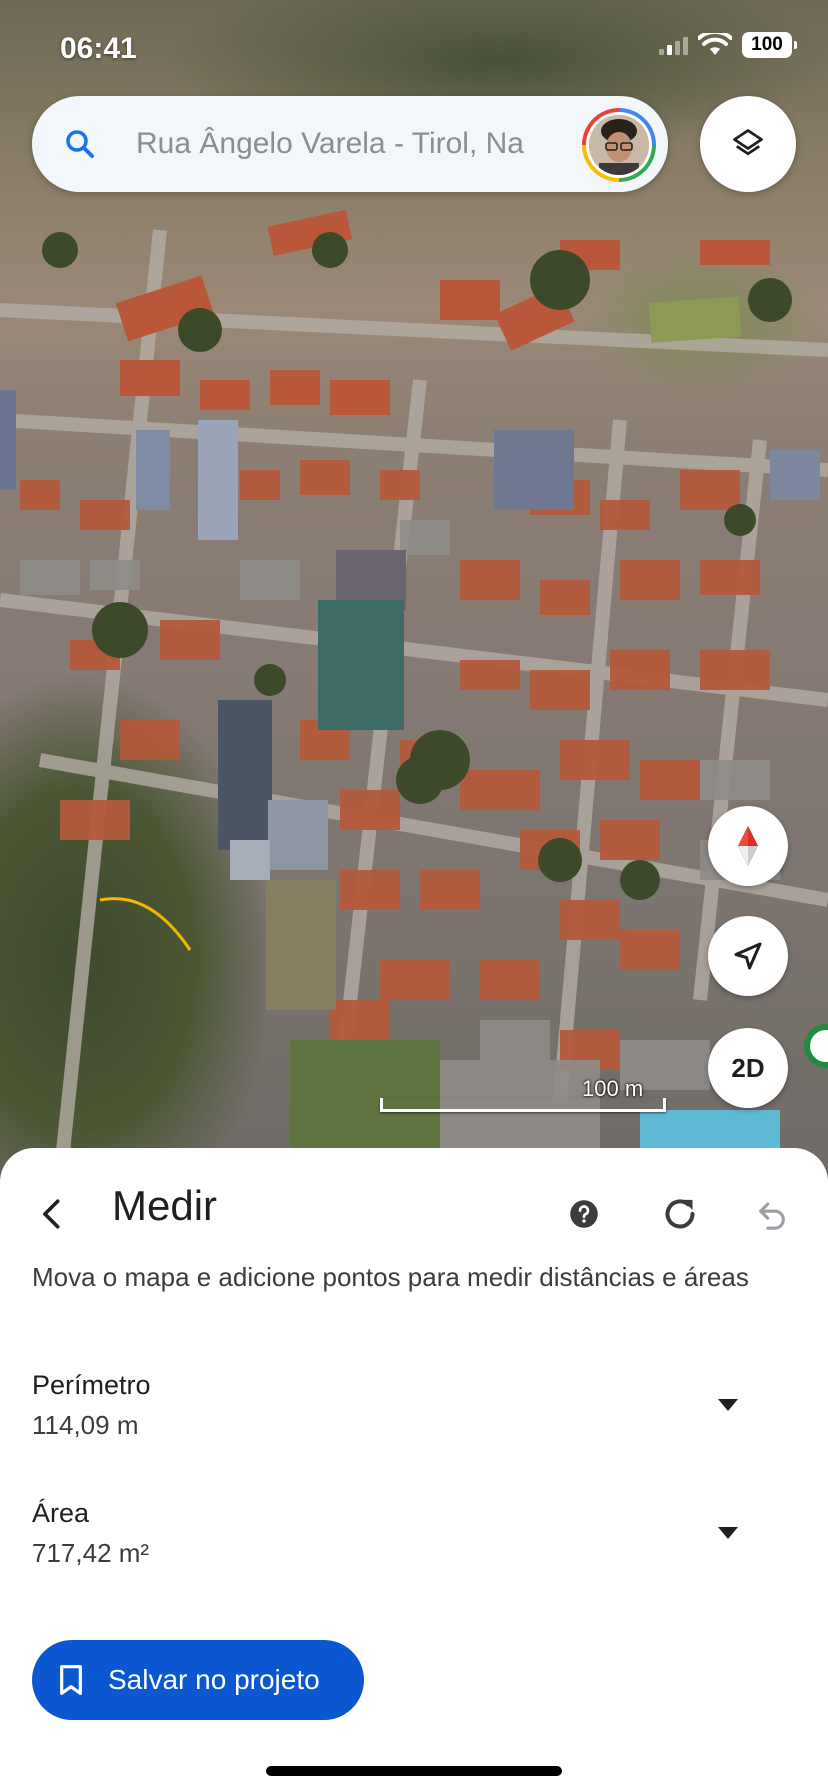  I want to click on status-indicators: 100, so click(728, 45).